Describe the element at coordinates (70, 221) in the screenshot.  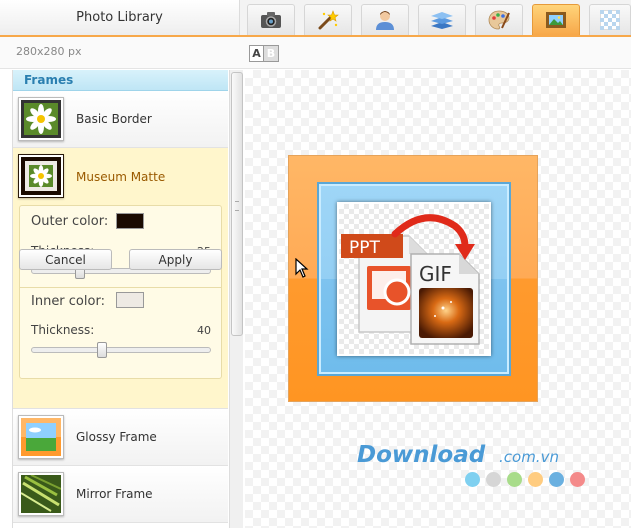
I see `outer-color-label: Outer color:` at that location.